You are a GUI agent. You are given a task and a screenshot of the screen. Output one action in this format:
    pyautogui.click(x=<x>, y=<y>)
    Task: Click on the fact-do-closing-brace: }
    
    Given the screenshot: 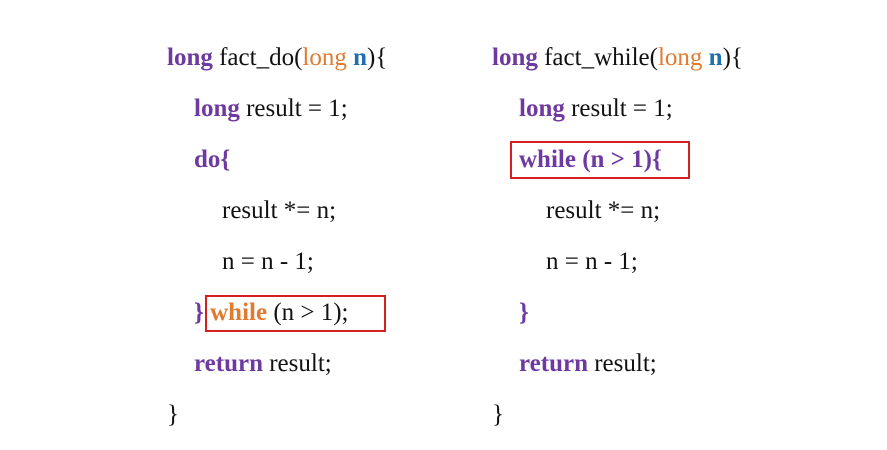 What is the action you would take?
    pyautogui.click(x=173, y=415)
    